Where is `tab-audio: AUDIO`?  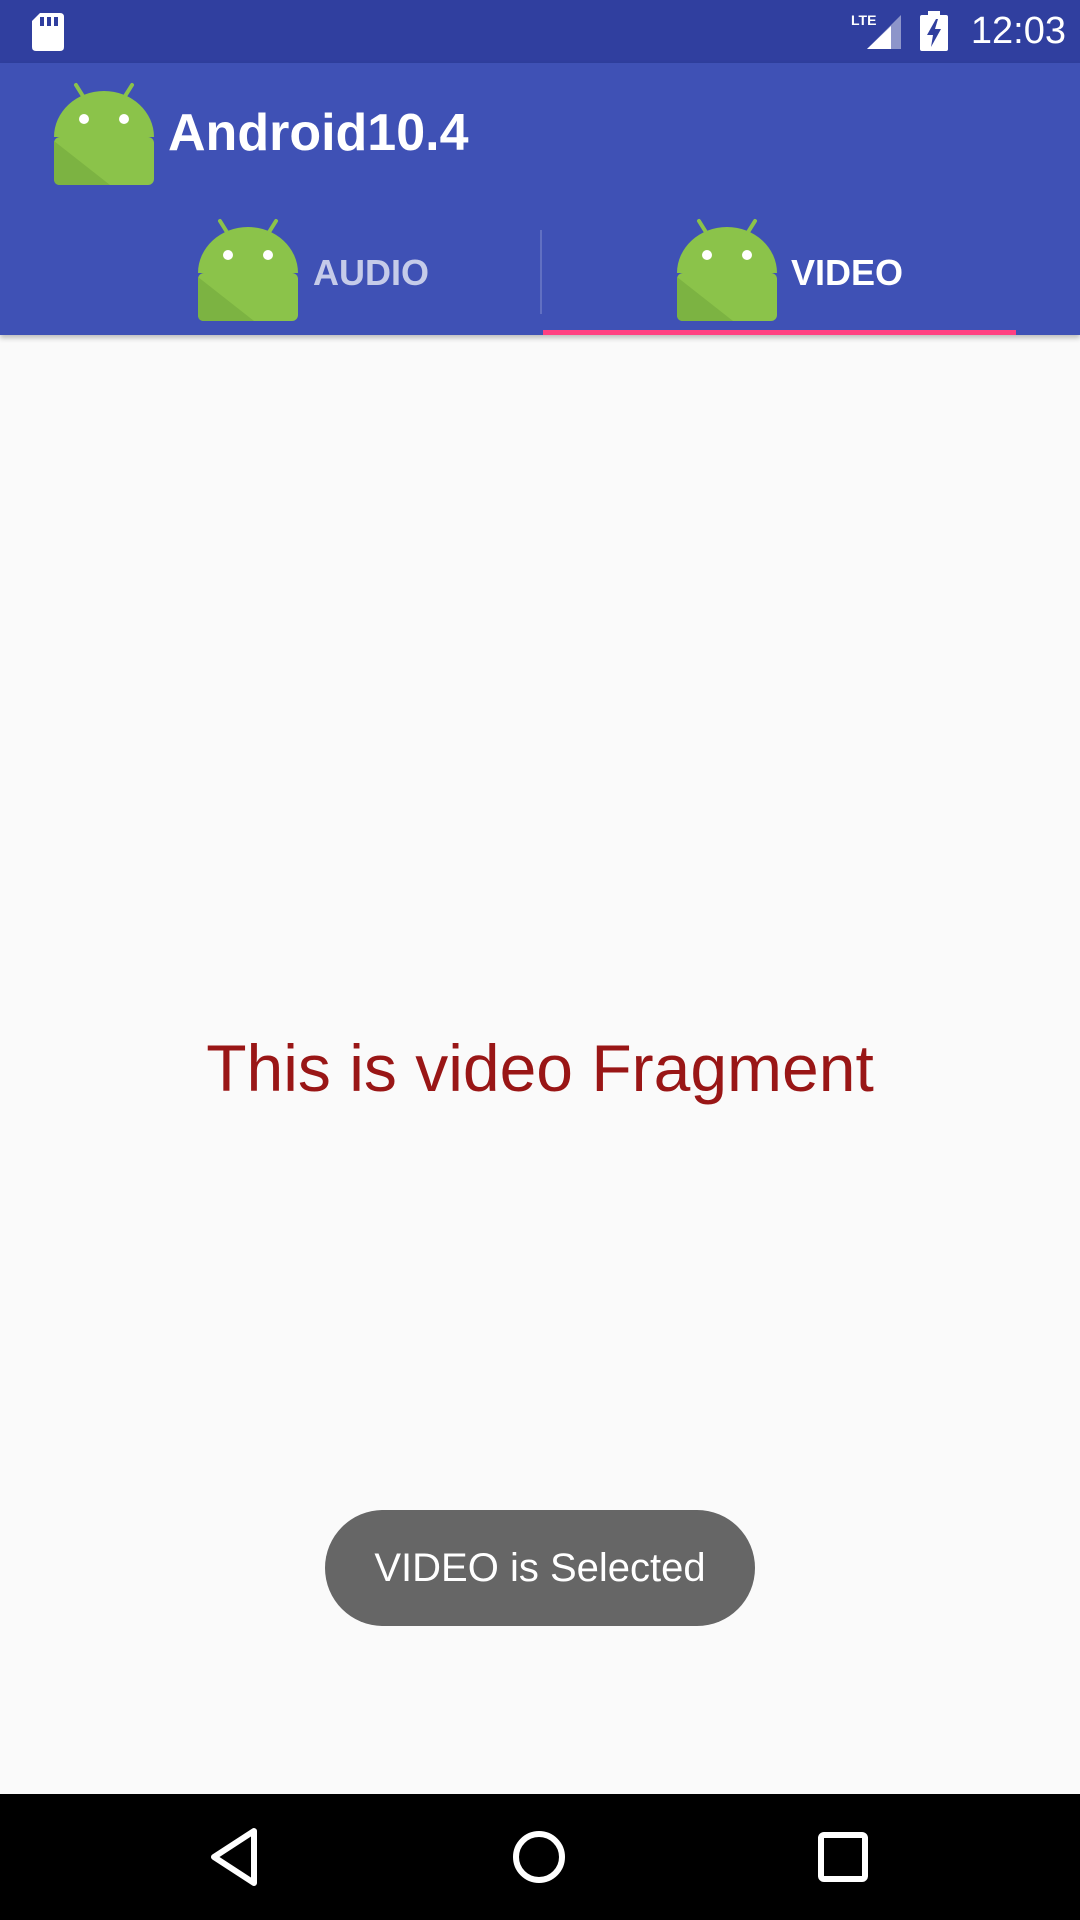 tab-audio: AUDIO is located at coordinates (306, 274).